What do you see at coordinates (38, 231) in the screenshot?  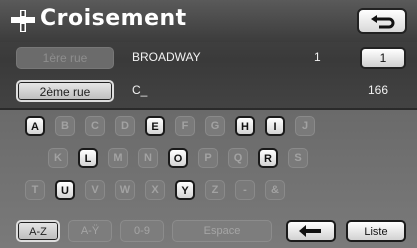 I see `az-button: A-Z` at bounding box center [38, 231].